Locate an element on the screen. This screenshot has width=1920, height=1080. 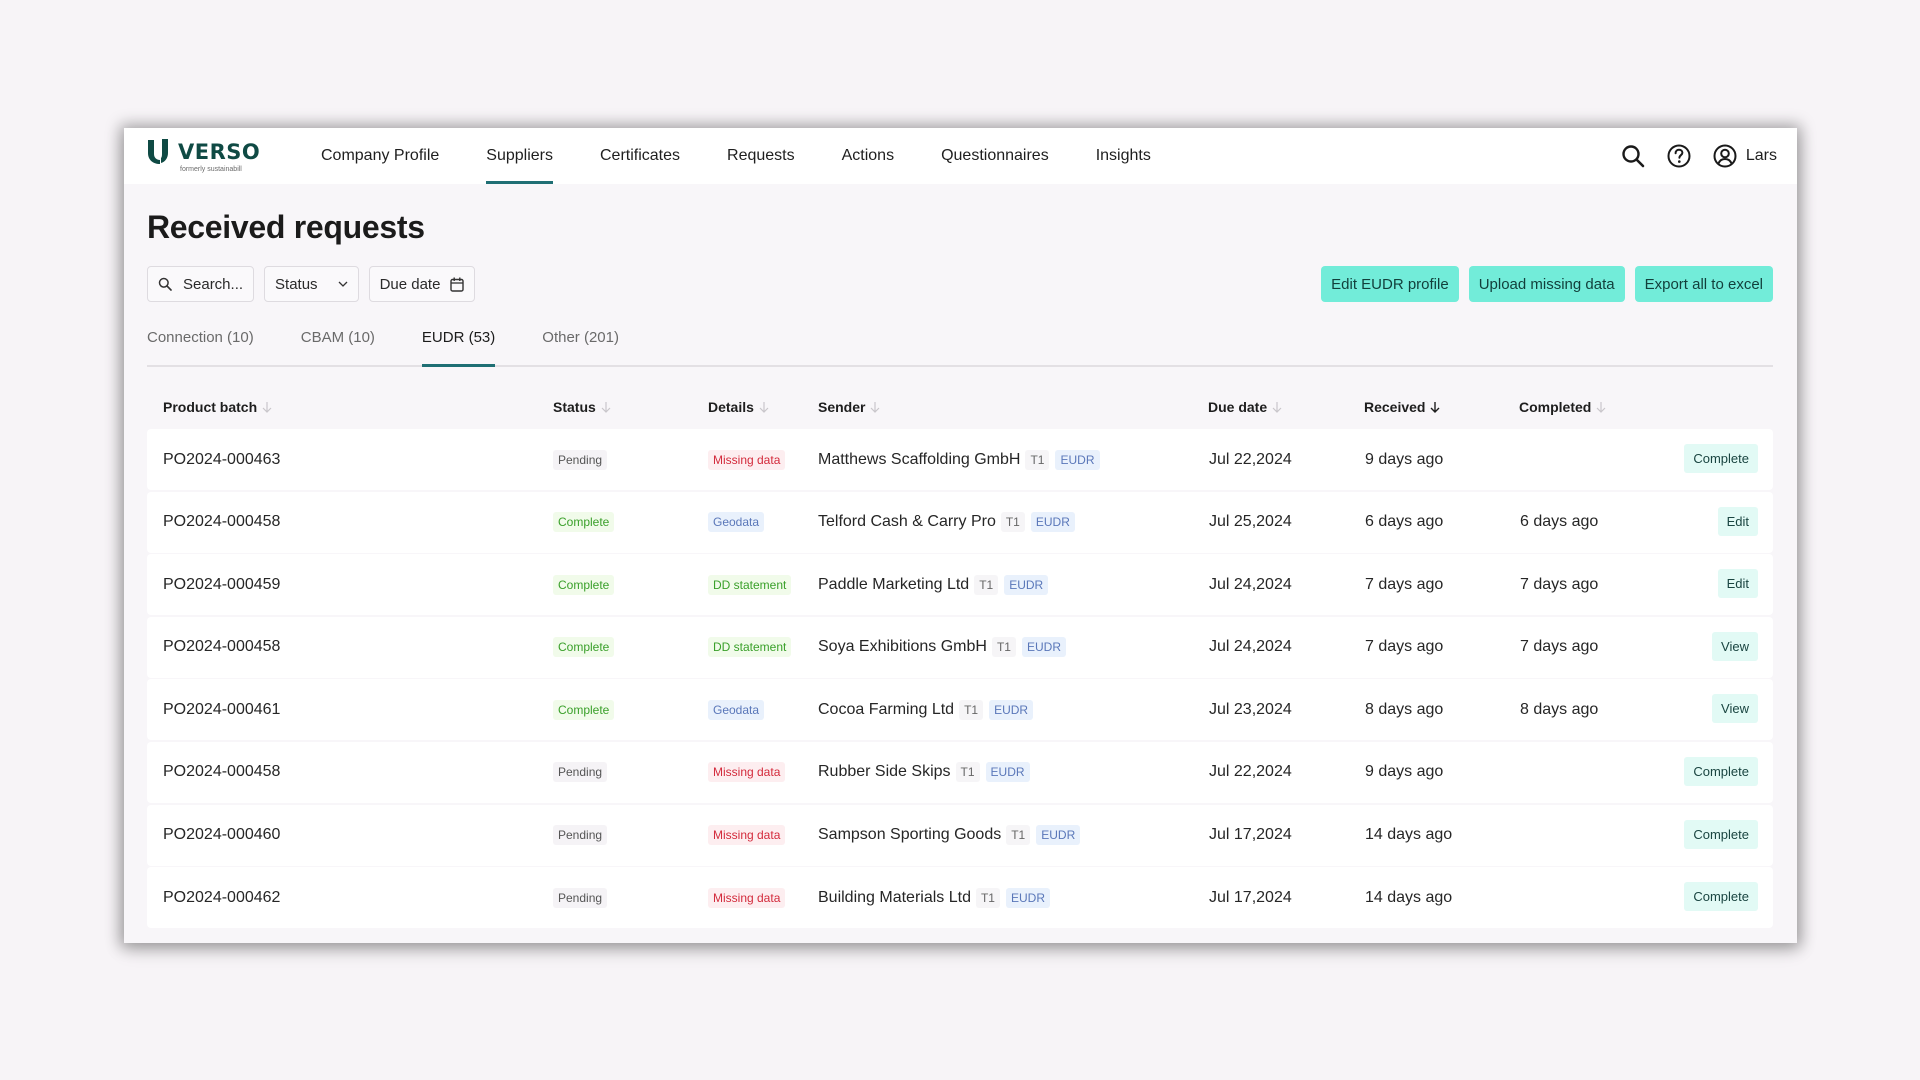
column-header-details: Details is located at coordinates (738, 407).